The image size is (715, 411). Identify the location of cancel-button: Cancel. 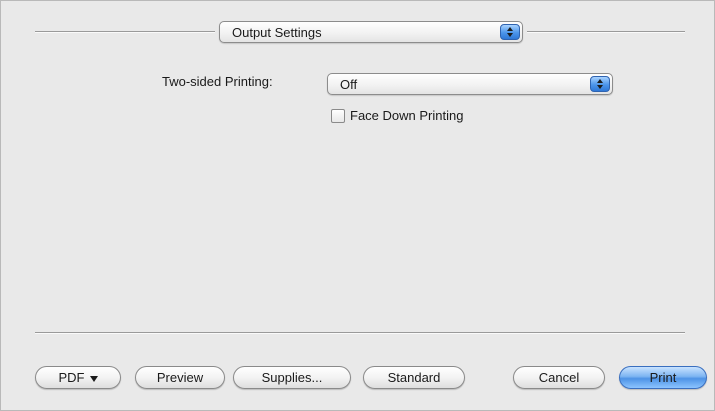
(559, 377).